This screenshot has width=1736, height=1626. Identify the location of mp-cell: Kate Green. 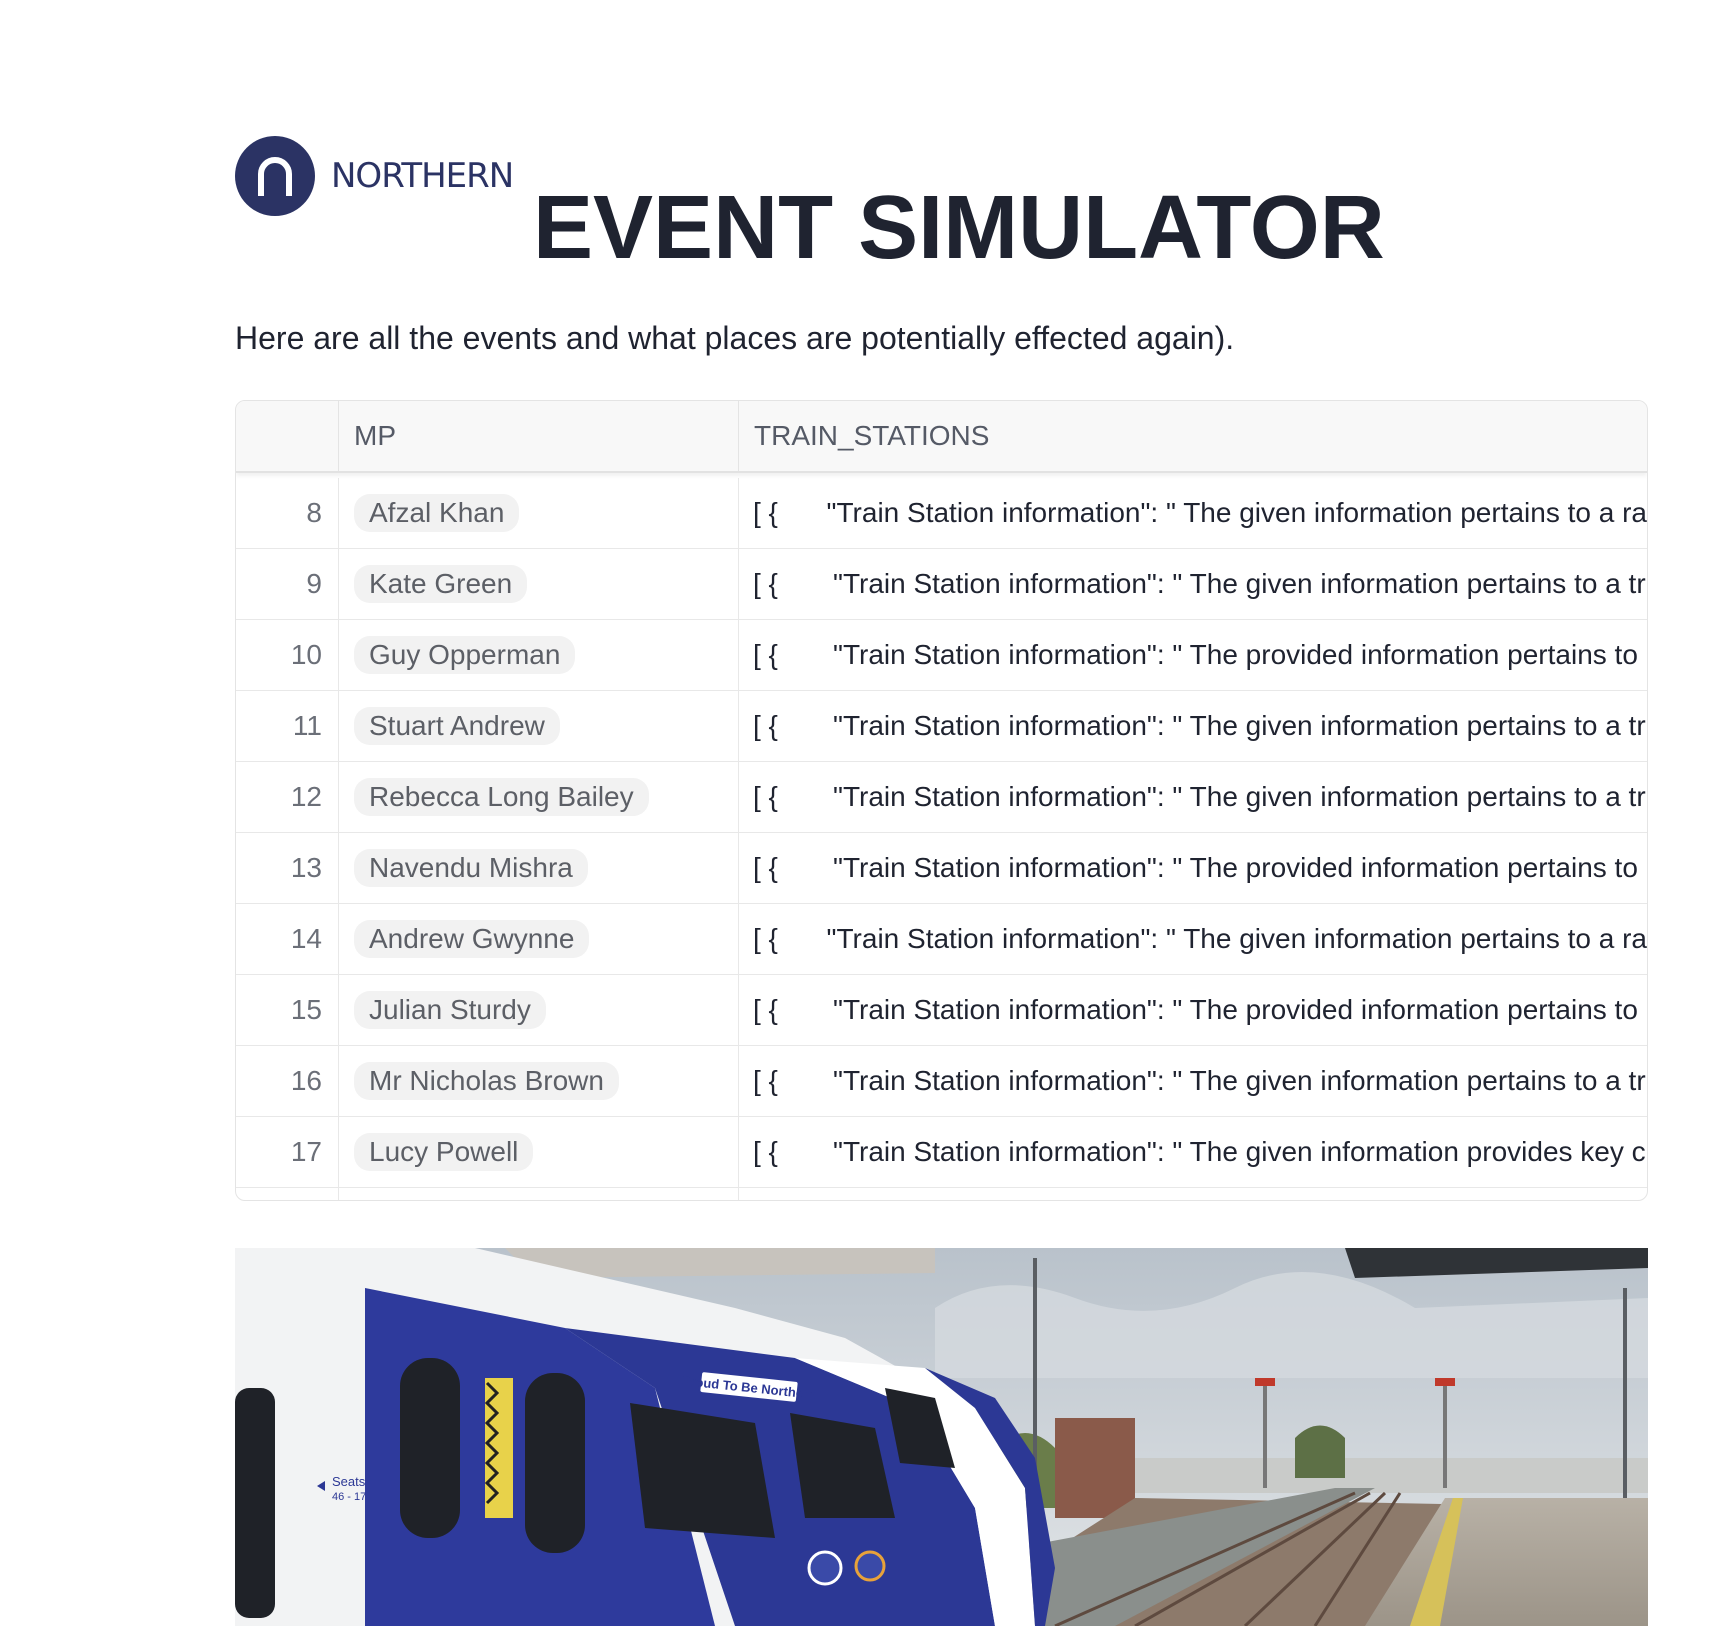
(538, 584).